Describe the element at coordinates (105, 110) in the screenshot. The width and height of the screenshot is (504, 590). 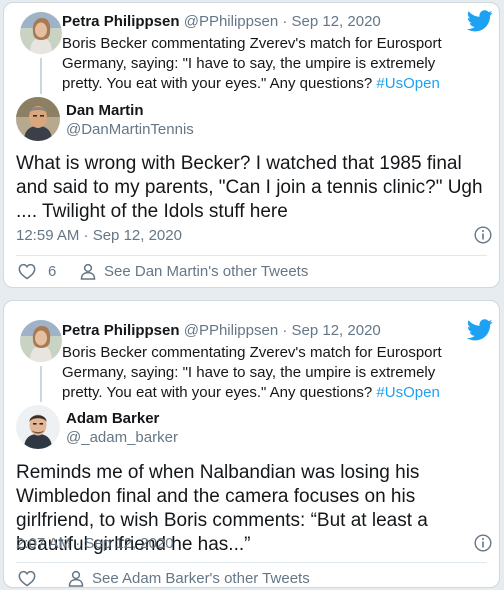
I see `author-name: Dan Martin` at that location.